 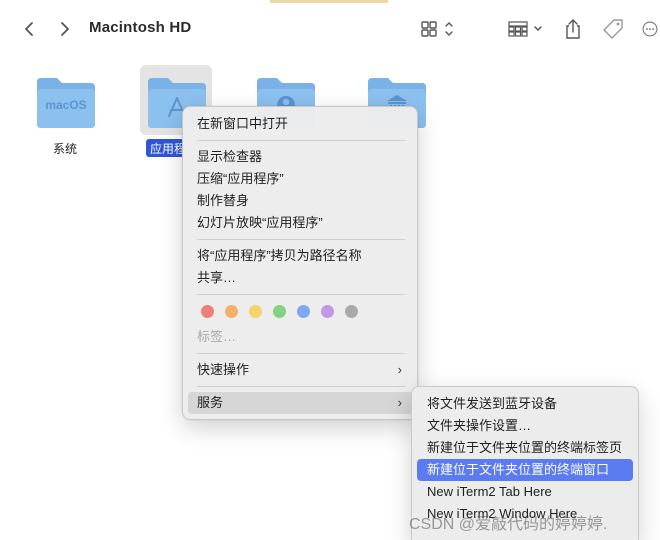 I want to click on service-label: 新建位于文件夹位置的终端标签页, so click(x=525, y=447).